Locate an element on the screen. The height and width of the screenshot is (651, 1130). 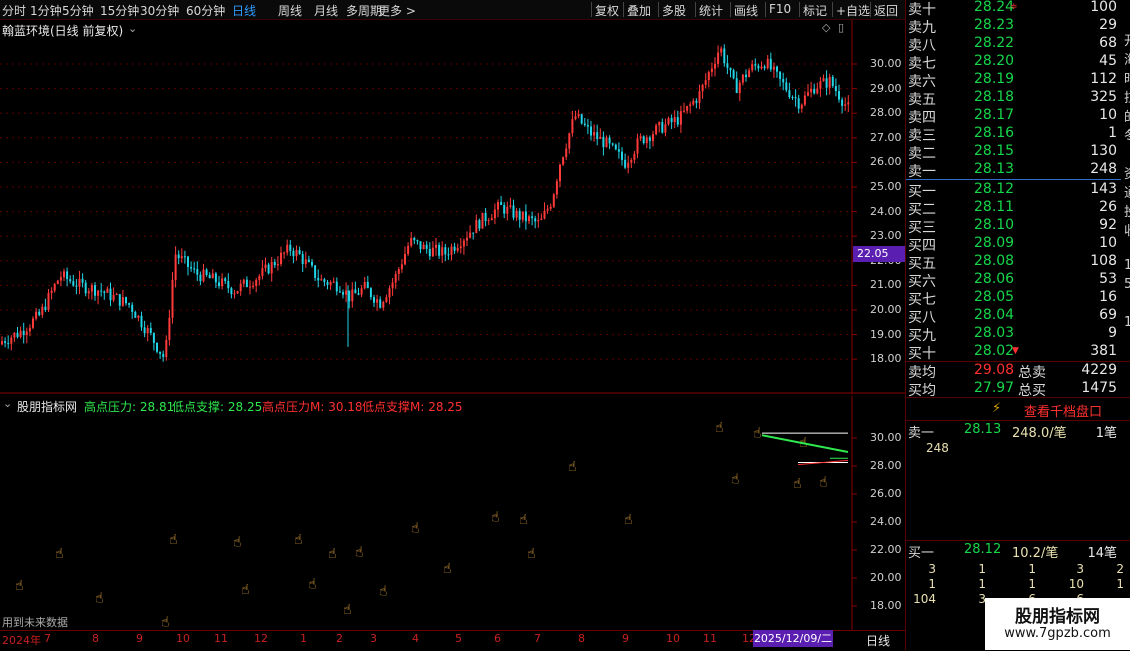
order-level-label: 卖三 is located at coordinates (922, 136).